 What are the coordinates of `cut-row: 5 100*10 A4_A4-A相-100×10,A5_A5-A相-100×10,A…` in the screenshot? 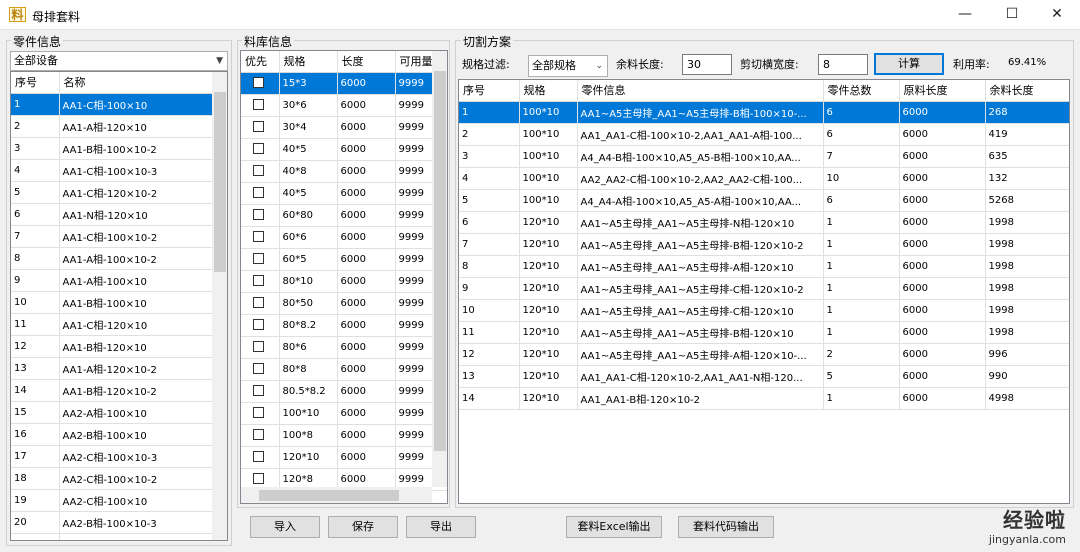 It's located at (764, 200).